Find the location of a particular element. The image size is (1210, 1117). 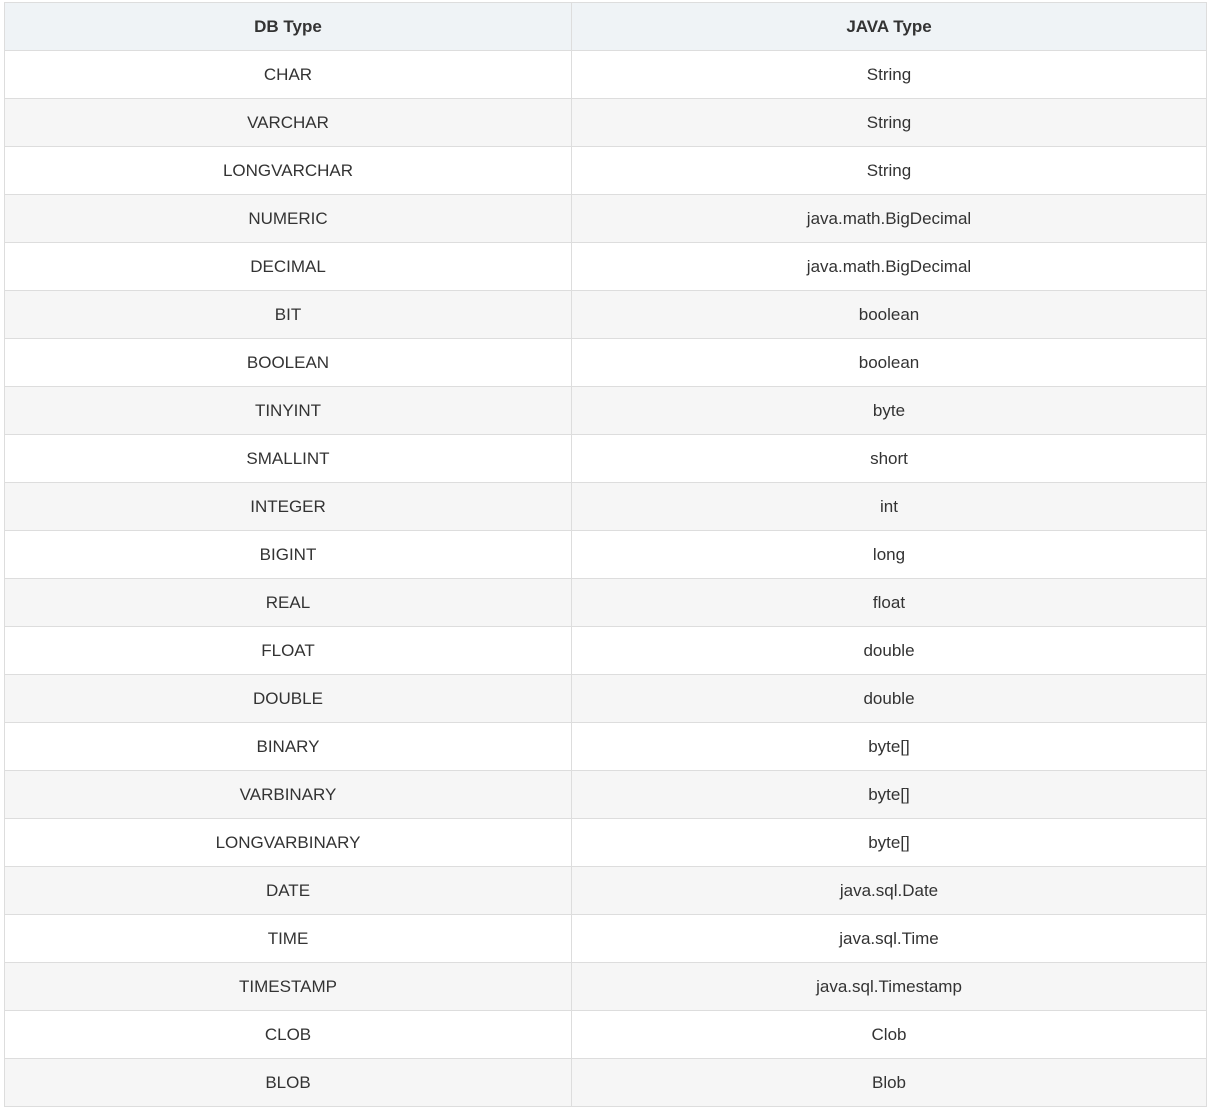

db-type-cell: NUMERIC is located at coordinates (288, 218).